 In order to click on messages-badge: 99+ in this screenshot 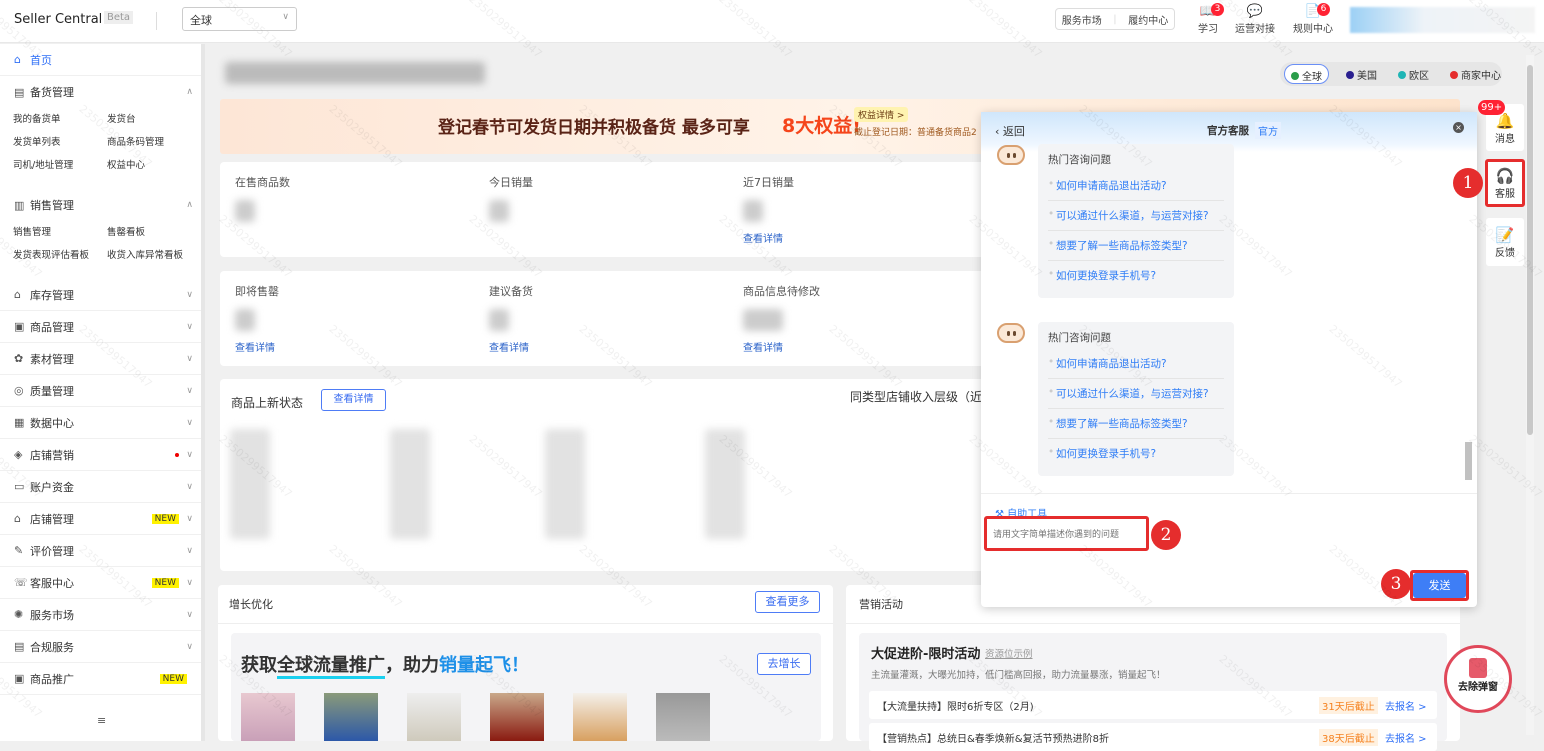, I will do `click(1492, 107)`.